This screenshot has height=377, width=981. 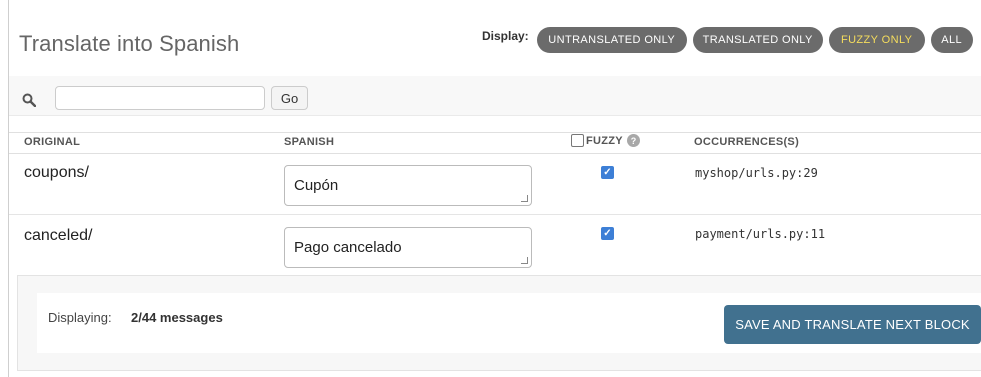 What do you see at coordinates (852, 324) in the screenshot?
I see `save-and-translate-next-button: SAVE AND TRANSLATE NEXT BLOCK` at bounding box center [852, 324].